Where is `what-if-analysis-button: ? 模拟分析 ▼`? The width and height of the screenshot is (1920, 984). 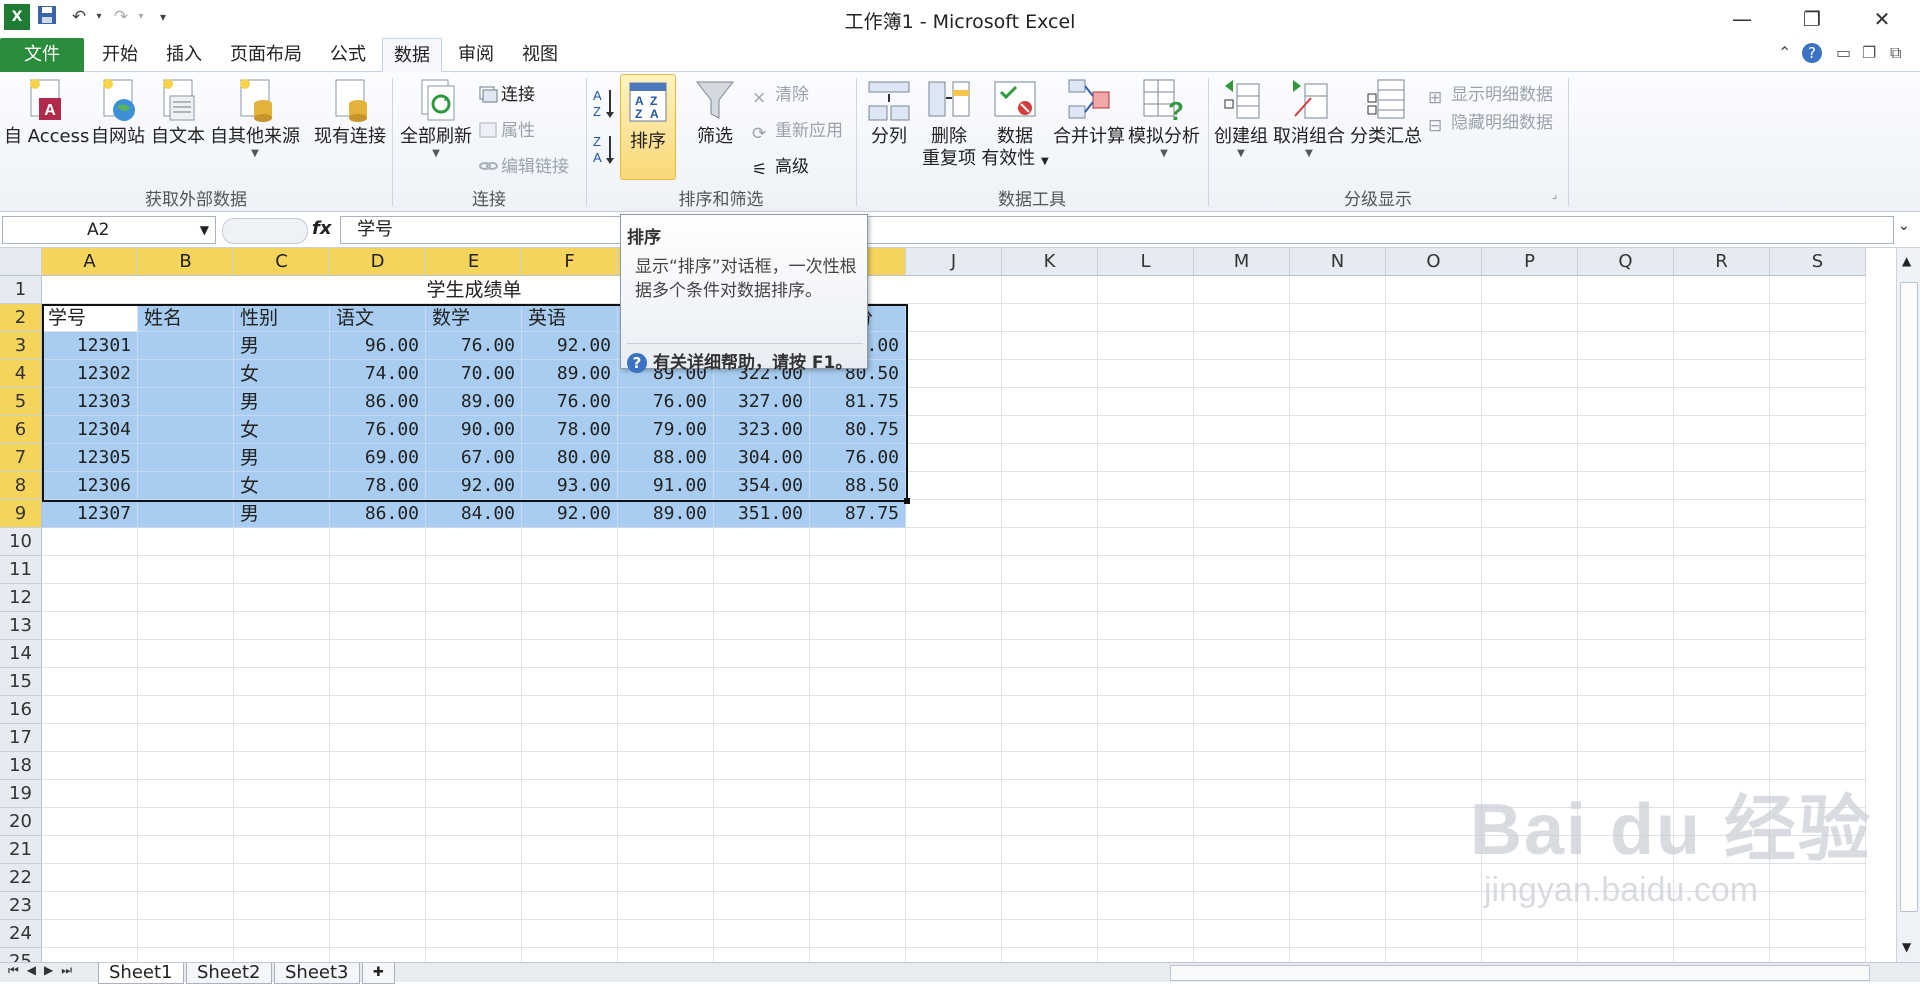
what-if-analysis-button: ? 模拟分析 ▼ is located at coordinates (1164, 118).